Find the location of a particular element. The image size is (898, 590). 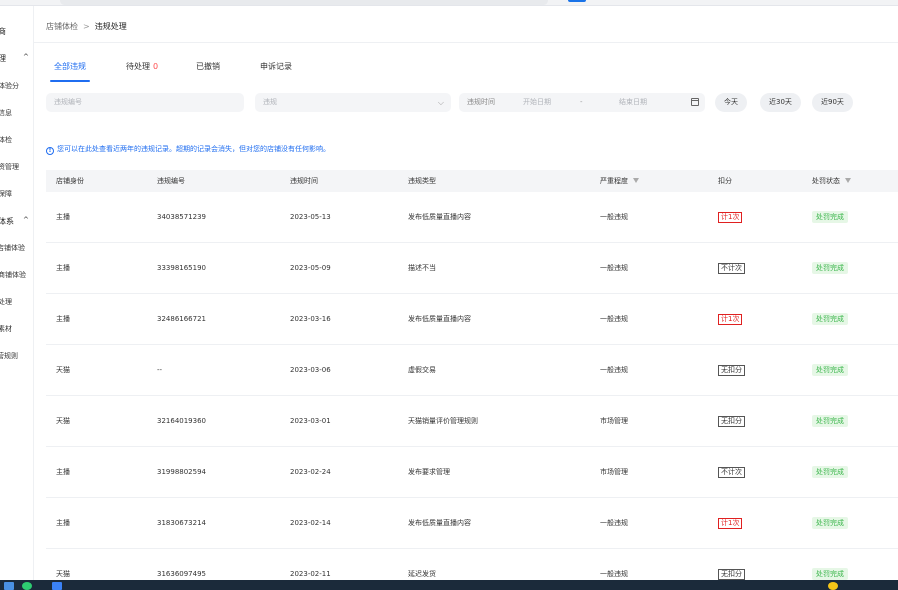

cell-violation-time: 2023-02-24 is located at coordinates (310, 472).